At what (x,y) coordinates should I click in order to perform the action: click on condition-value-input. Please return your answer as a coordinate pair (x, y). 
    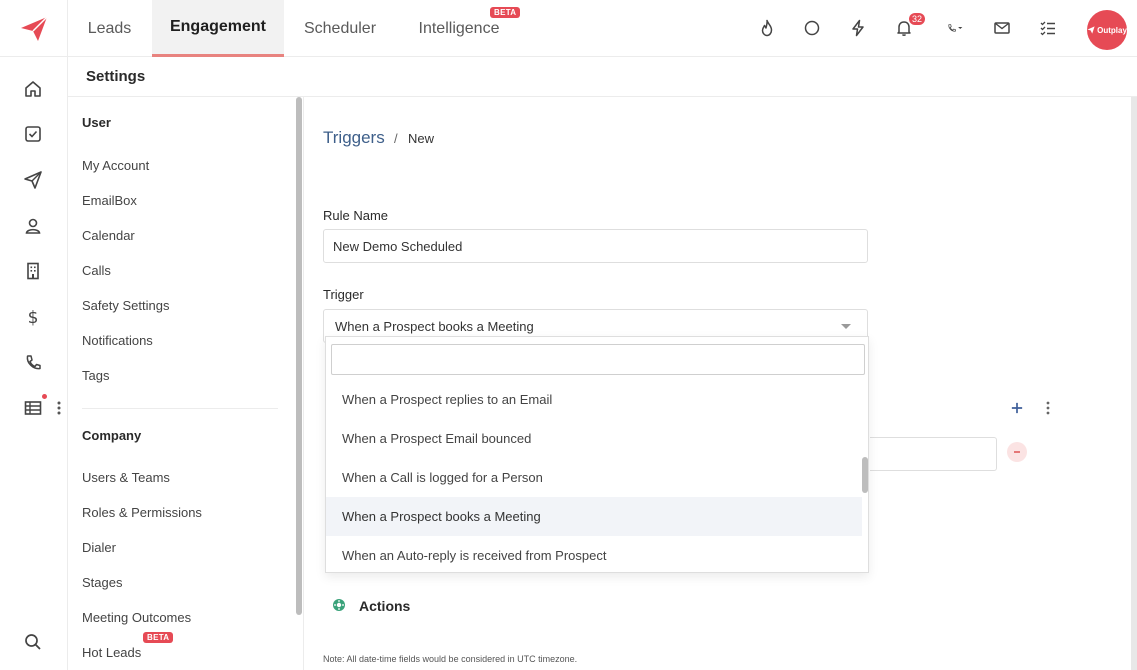
    Looking at the image, I should click on (933, 454).